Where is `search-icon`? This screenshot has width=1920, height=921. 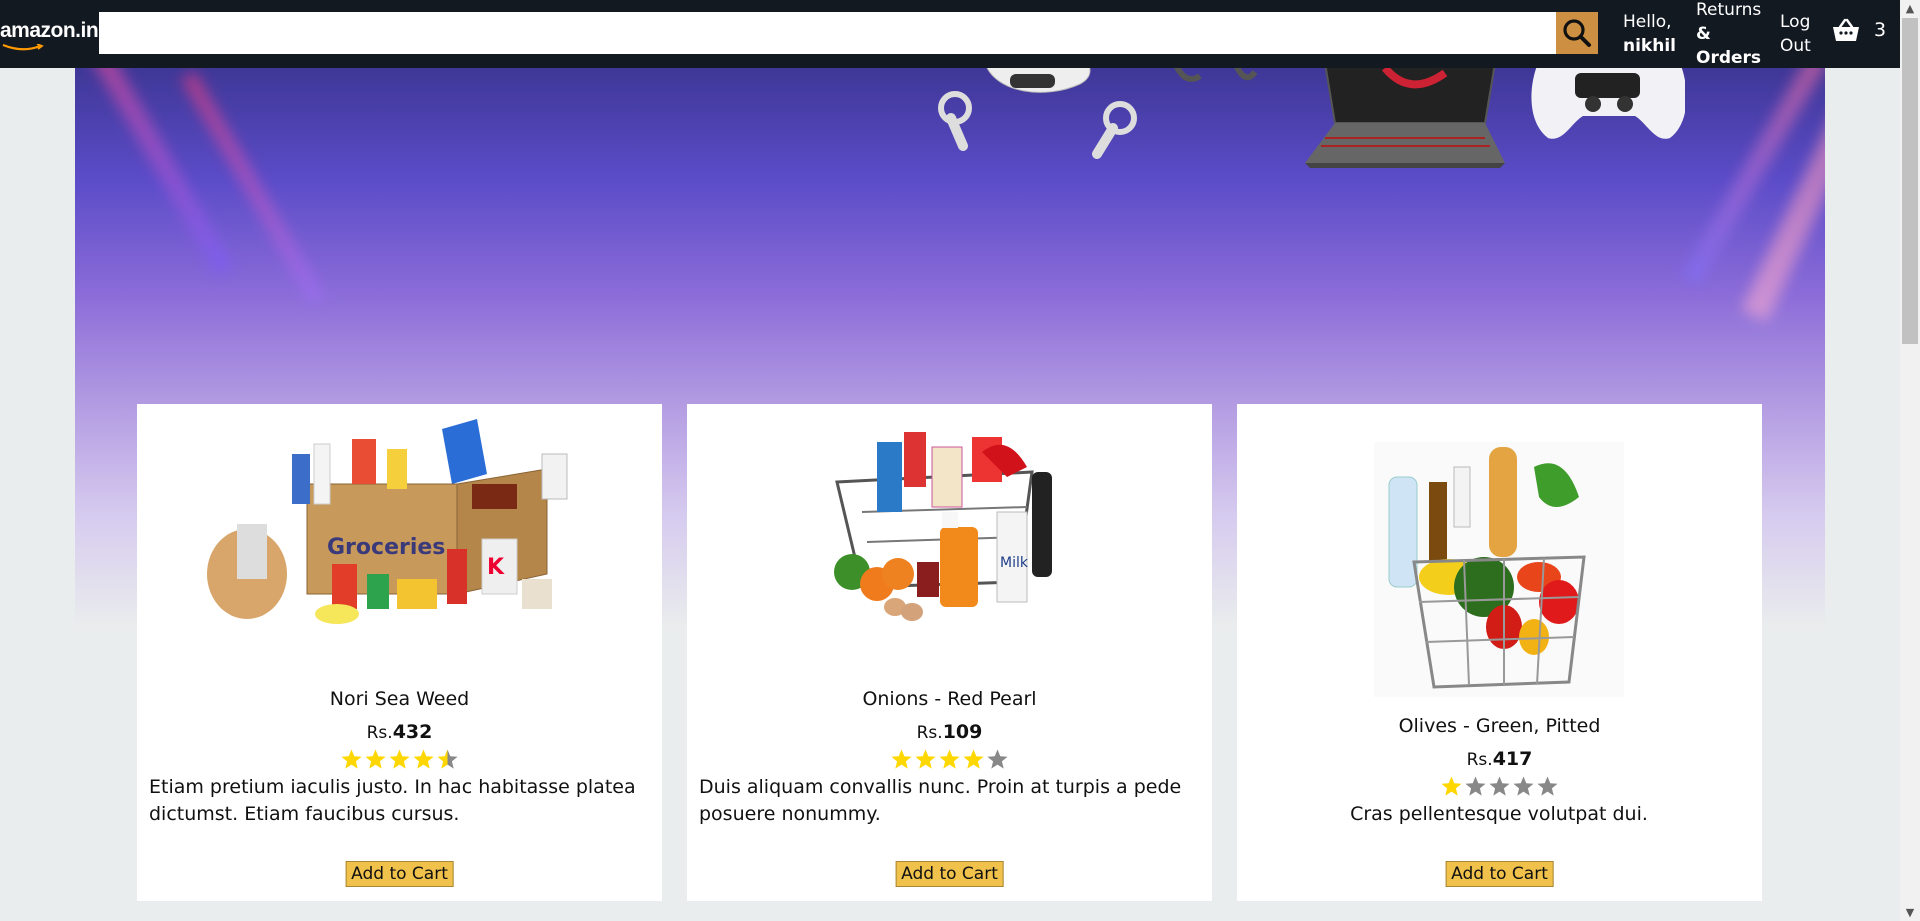
search-icon is located at coordinates (1577, 33).